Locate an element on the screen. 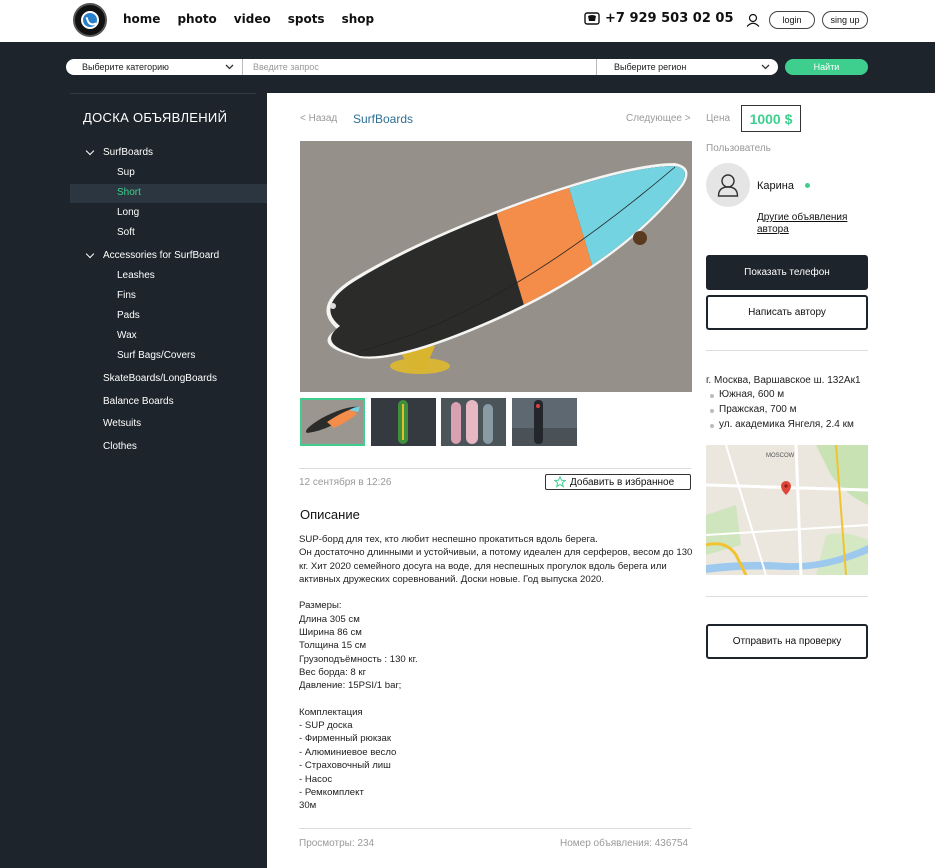 The image size is (935, 868). sidebar-item-skateboards: SkateBoards/LongBoards is located at coordinates (160, 378).